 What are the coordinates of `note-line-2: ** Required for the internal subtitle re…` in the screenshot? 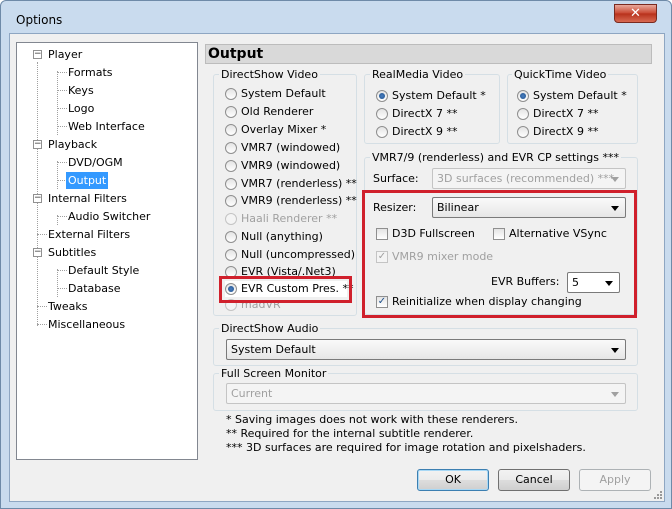 It's located at (350, 433).